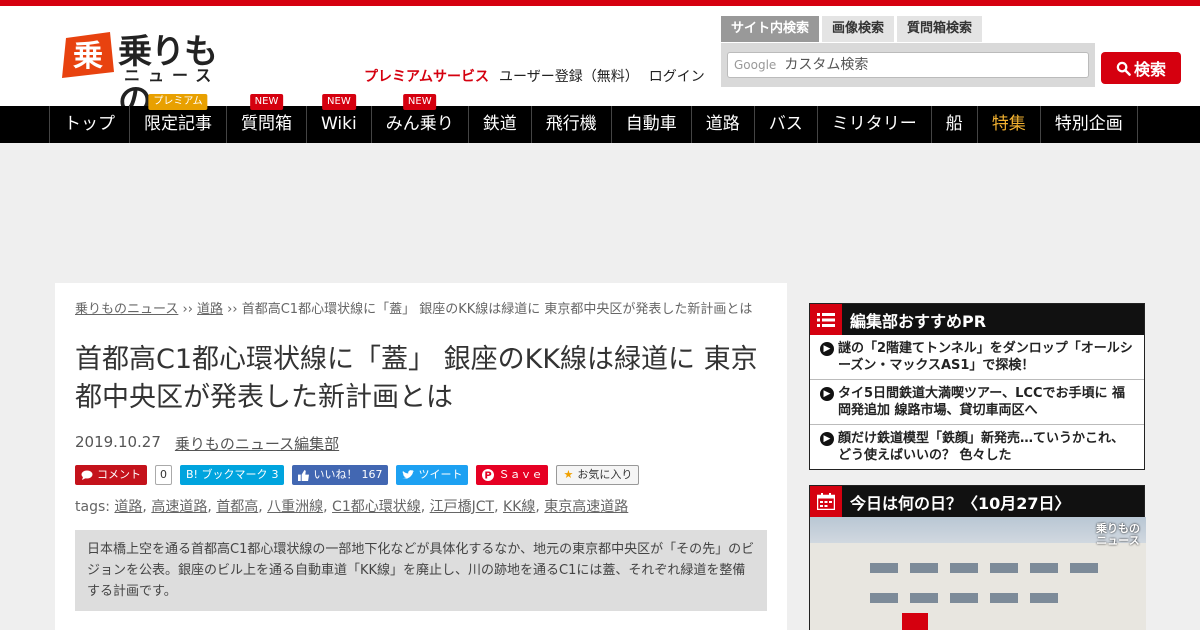  I want to click on hatena-bookmark-button: B! ブックマーク 3, so click(232, 475).